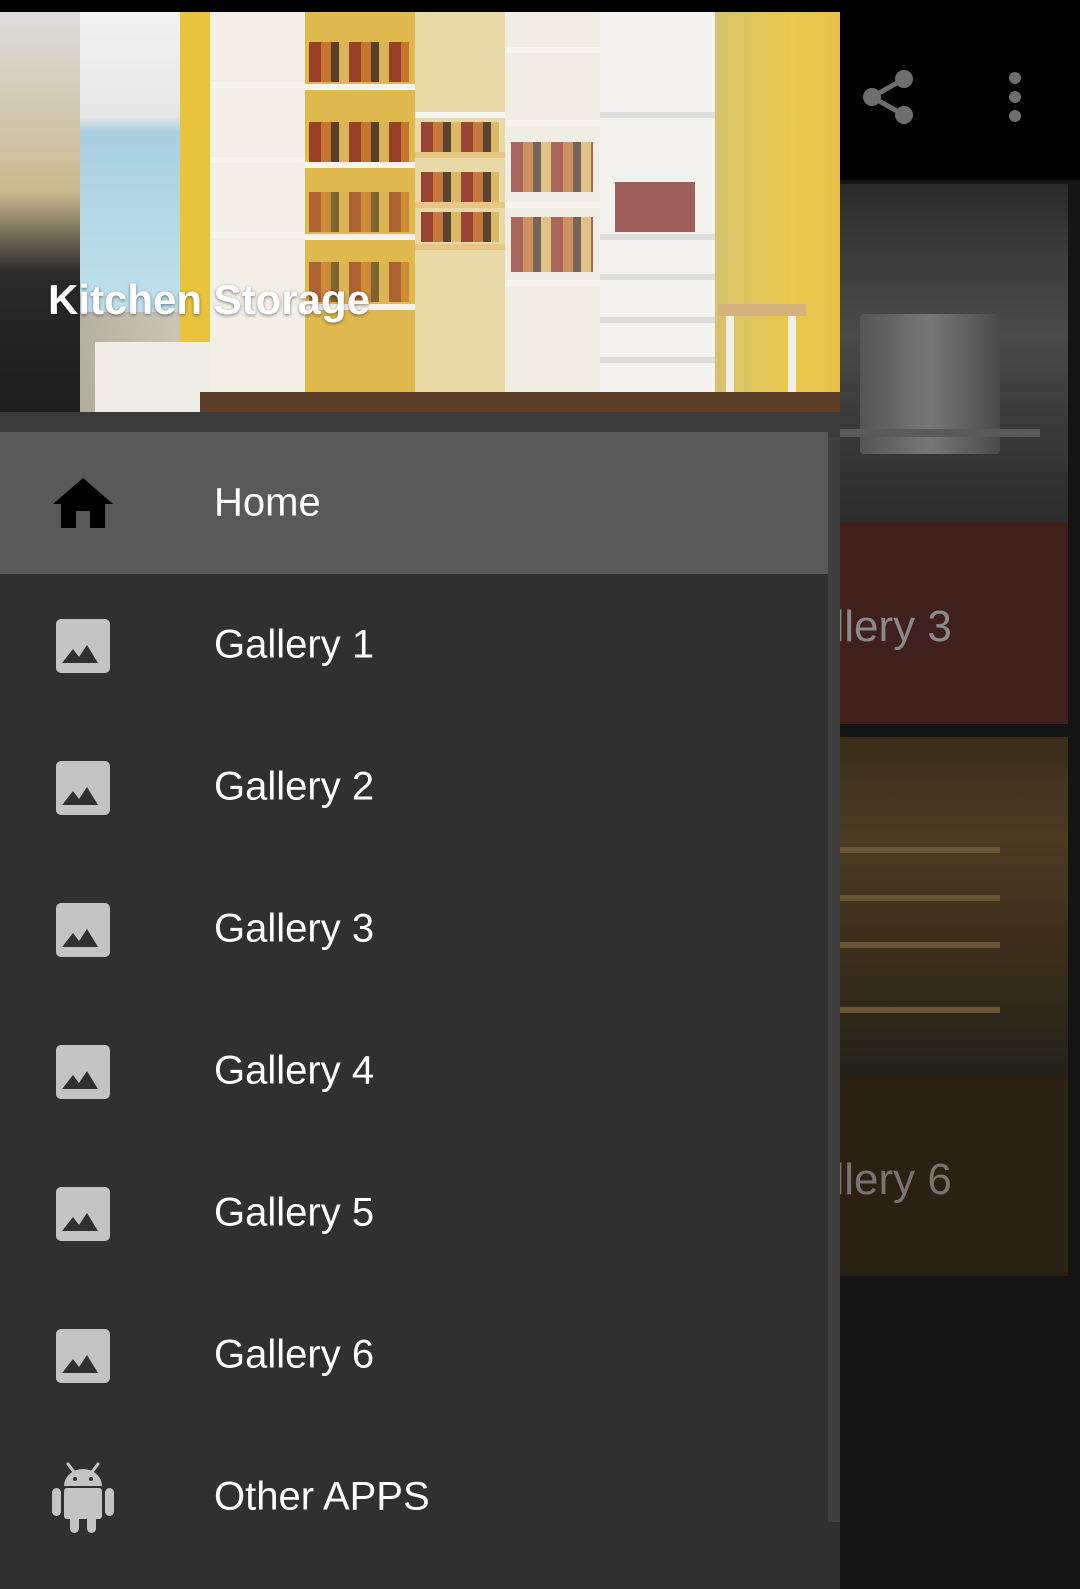 This screenshot has width=1080, height=1589. What do you see at coordinates (322, 1496) in the screenshot?
I see `menu-item-label: Other APPS` at bounding box center [322, 1496].